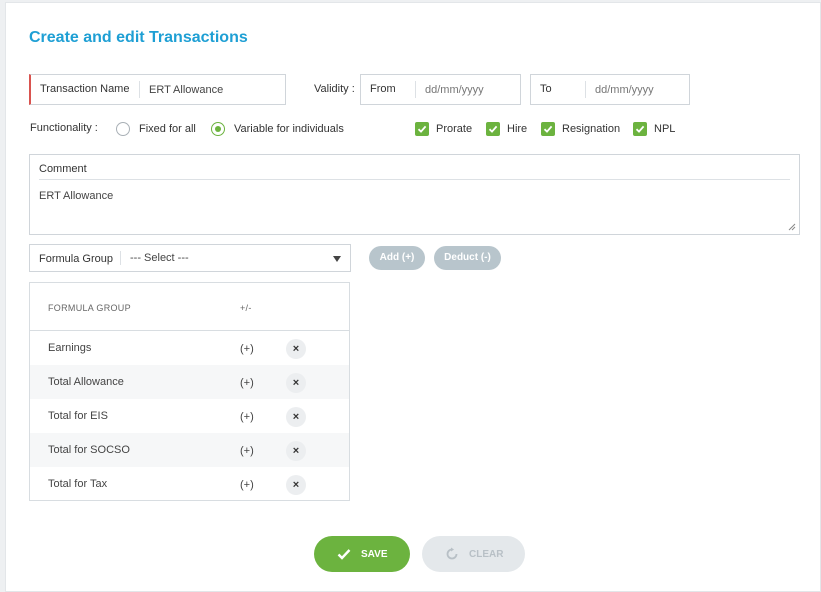  Describe the element at coordinates (64, 128) in the screenshot. I see `functionality-label: Functionality :` at that location.